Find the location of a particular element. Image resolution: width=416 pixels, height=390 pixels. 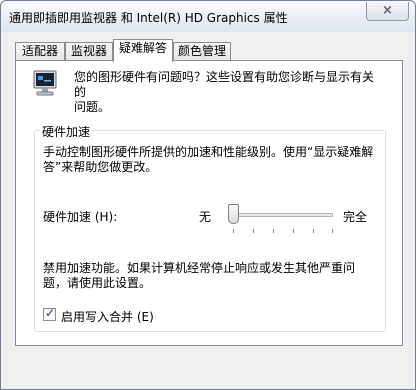

write-combining-label: 启用写入合并 (E) is located at coordinates (107, 316).